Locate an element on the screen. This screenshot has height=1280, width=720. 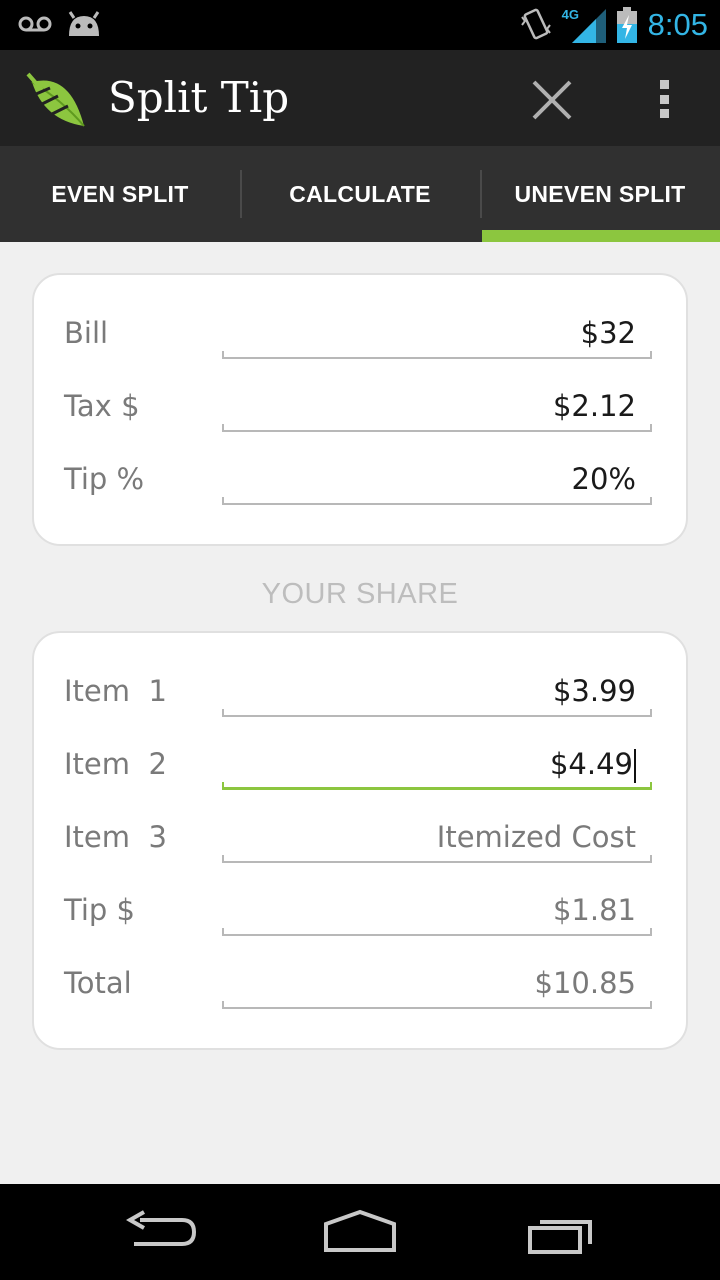
tax-input: $2.12 is located at coordinates (437, 404).